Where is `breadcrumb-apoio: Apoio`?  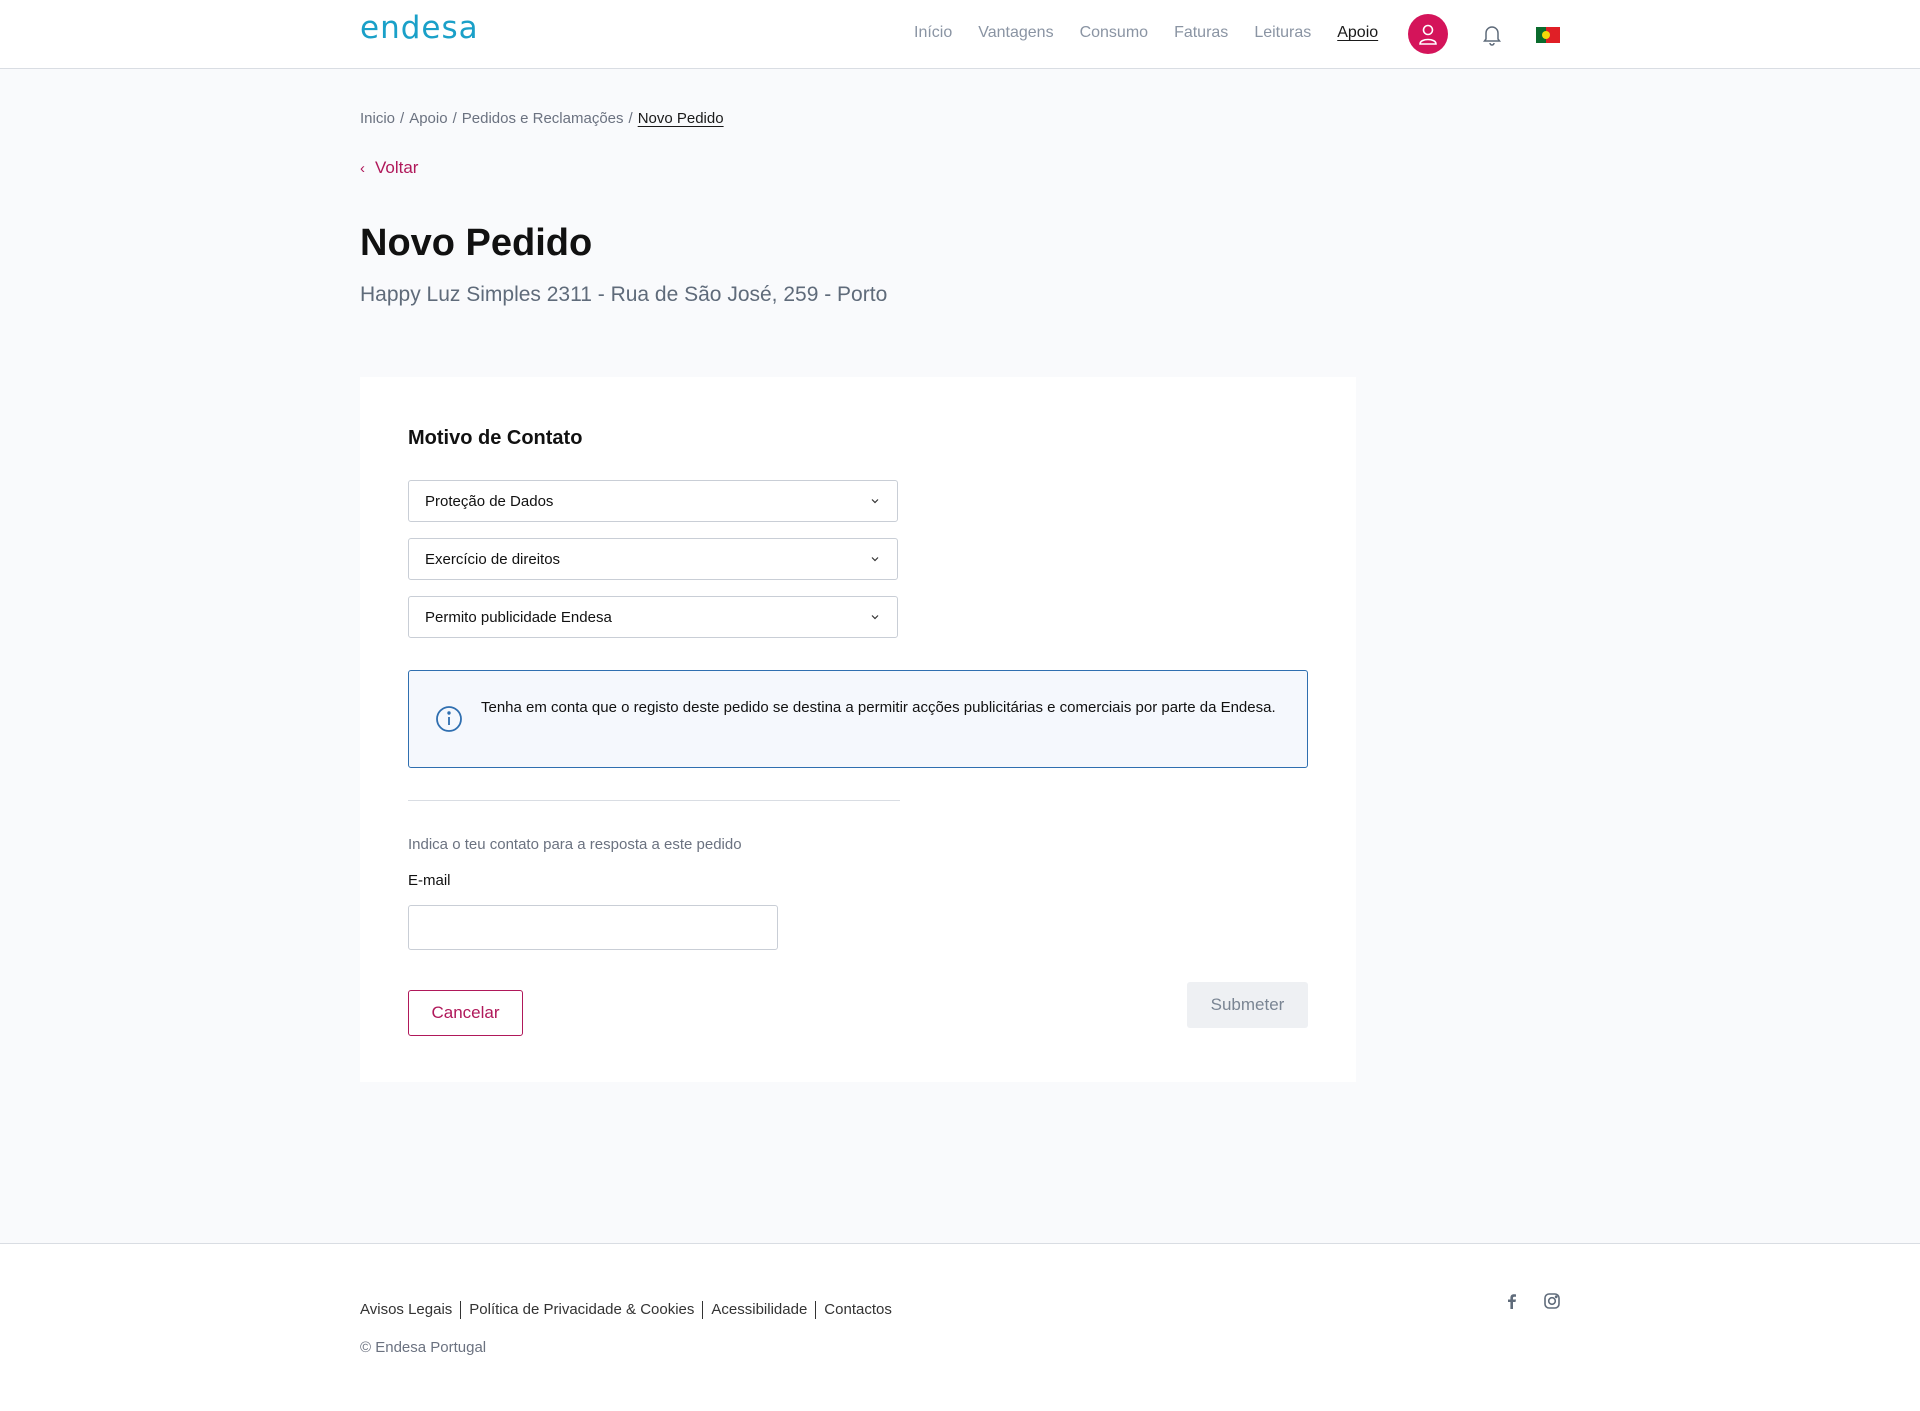 breadcrumb-apoio: Apoio is located at coordinates (428, 118).